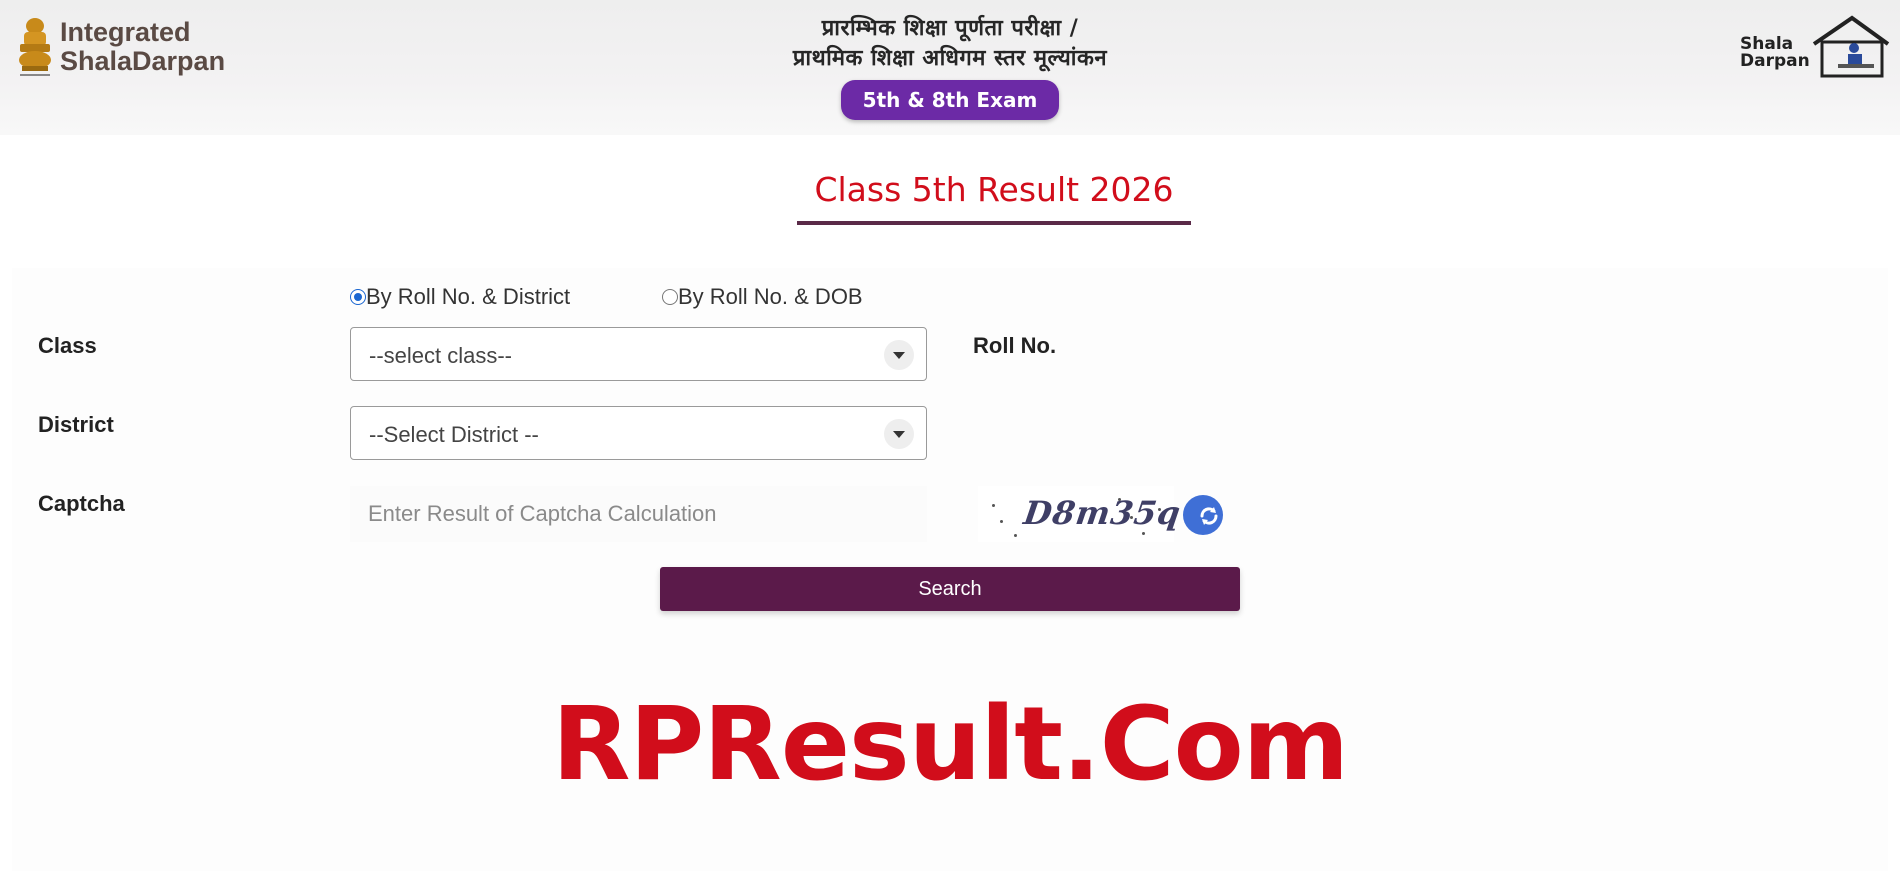 This screenshot has height=871, width=1900. I want to click on brand-left-text: Integrated ShalaDarpan, so click(142, 47).